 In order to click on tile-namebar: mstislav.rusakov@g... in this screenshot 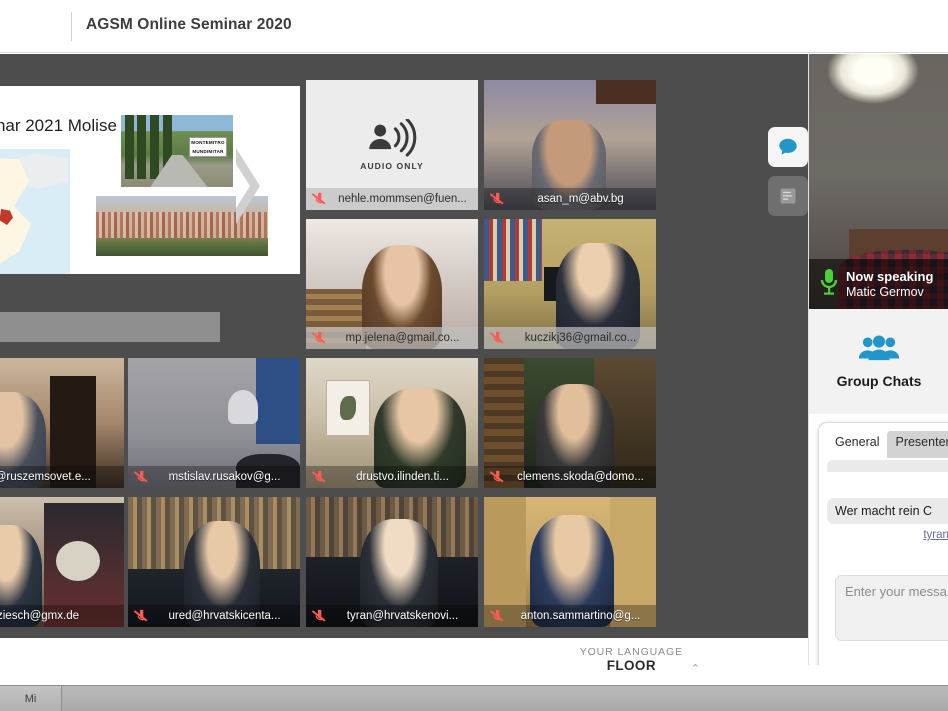, I will do `click(214, 477)`.